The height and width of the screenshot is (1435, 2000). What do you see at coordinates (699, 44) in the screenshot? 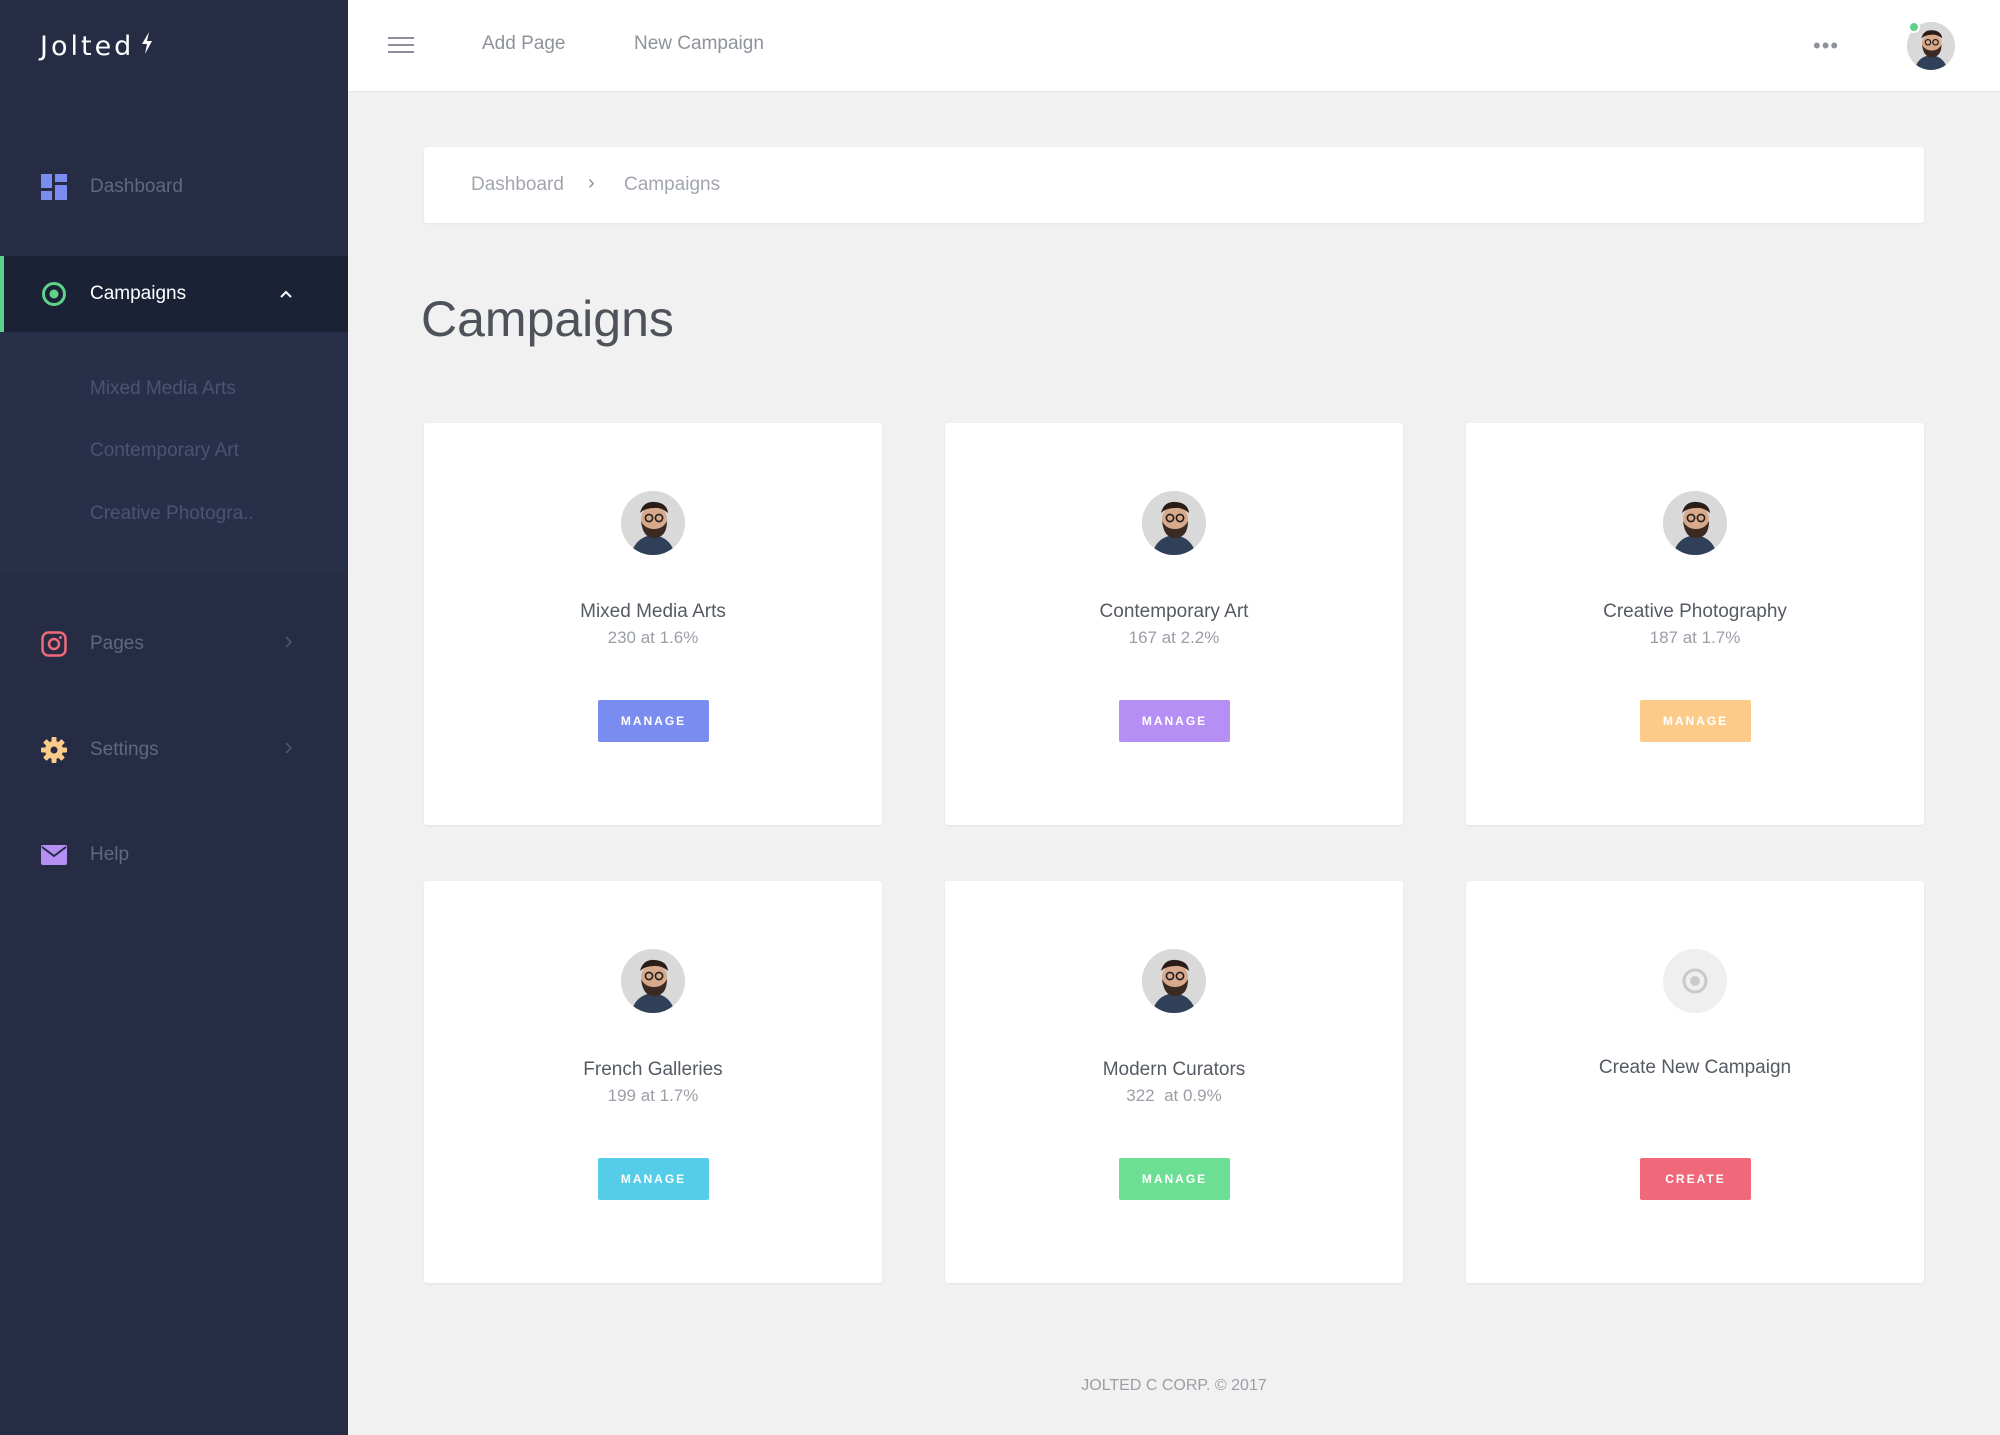
I see `new-campaign-link: New Campaign` at bounding box center [699, 44].